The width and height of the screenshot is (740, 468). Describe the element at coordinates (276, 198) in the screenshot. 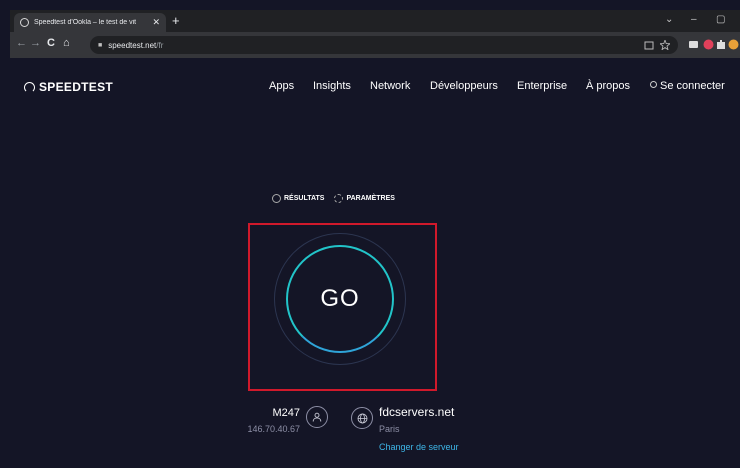

I see `check-circle-icon` at that location.